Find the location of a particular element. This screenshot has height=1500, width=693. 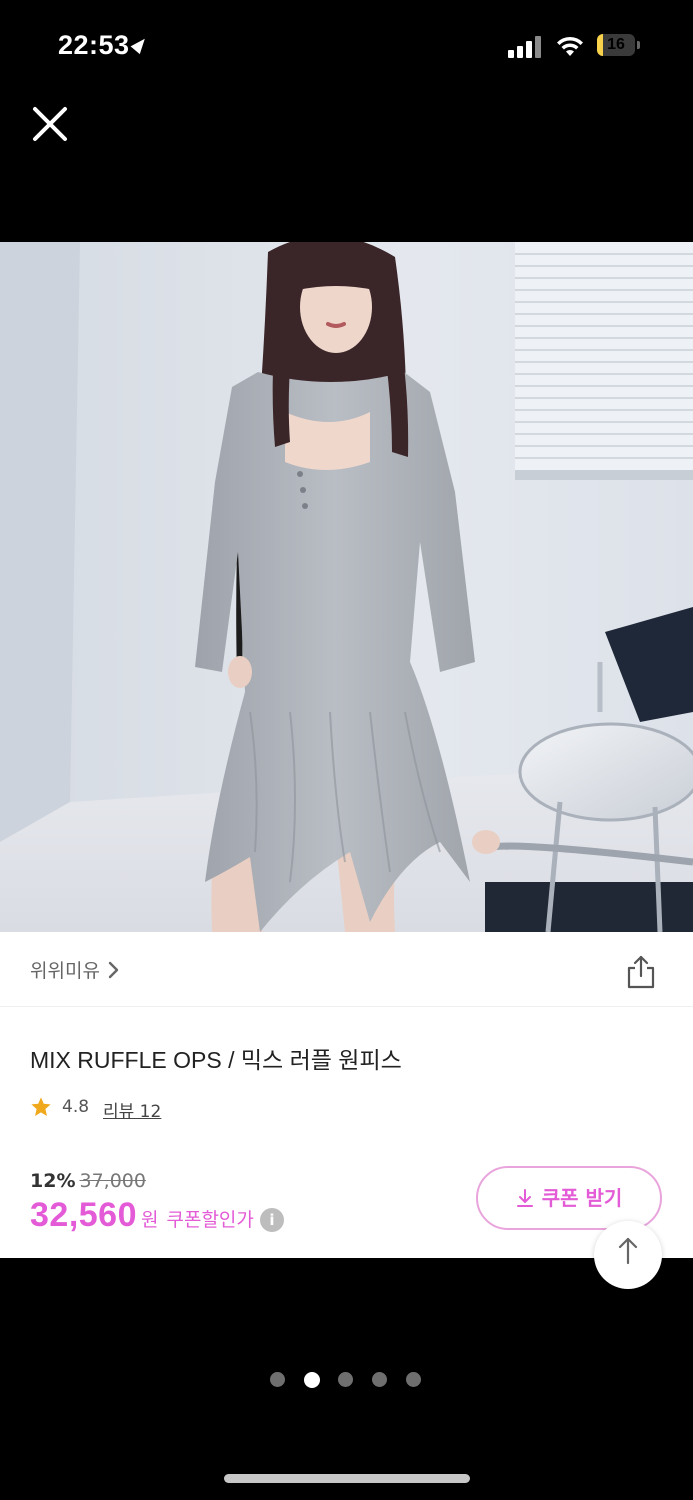

price-row: 32,560 원 쿠폰할인가 i is located at coordinates (157, 1215).